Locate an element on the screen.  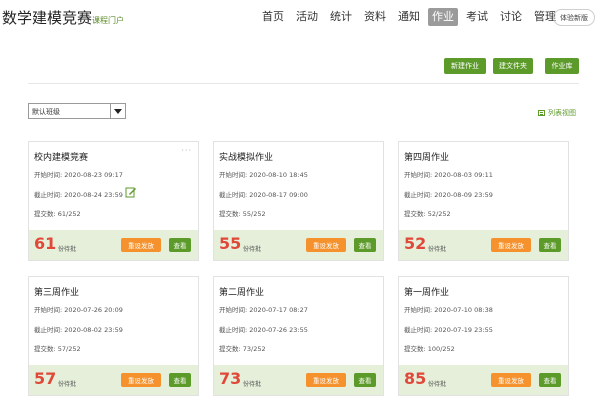
nav-assignments: 作业 is located at coordinates (443, 17).